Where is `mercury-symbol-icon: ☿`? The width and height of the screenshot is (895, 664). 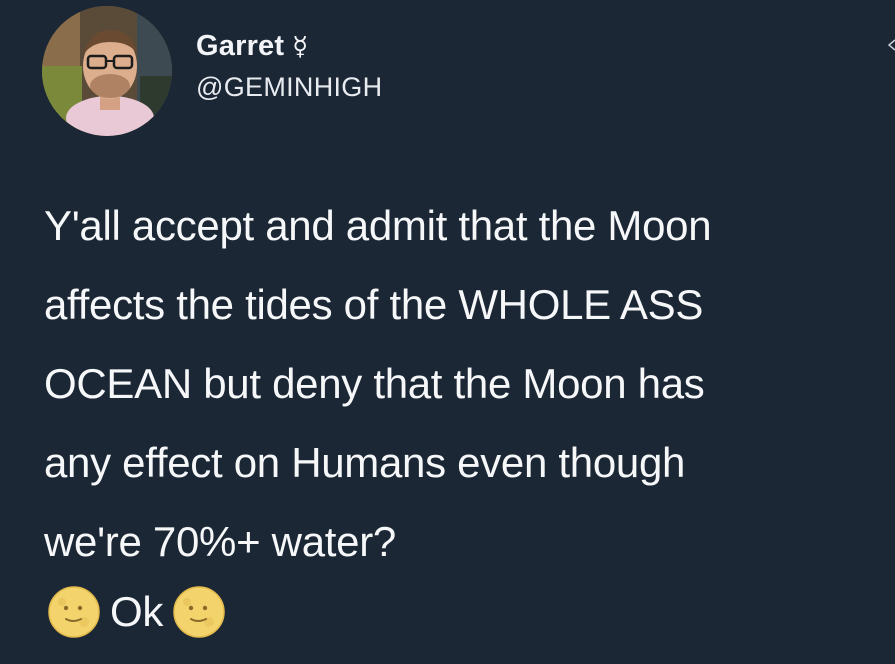
mercury-symbol-icon: ☿ is located at coordinates (300, 47).